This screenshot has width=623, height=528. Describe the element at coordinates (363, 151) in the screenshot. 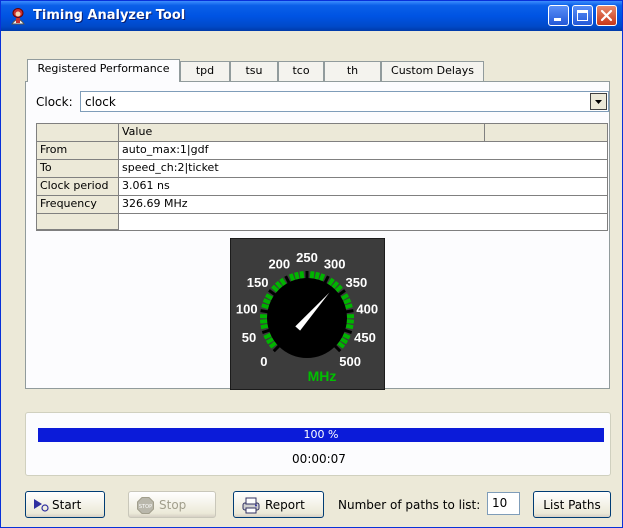

I see `table-cell: auto_max:1|gdf` at that location.